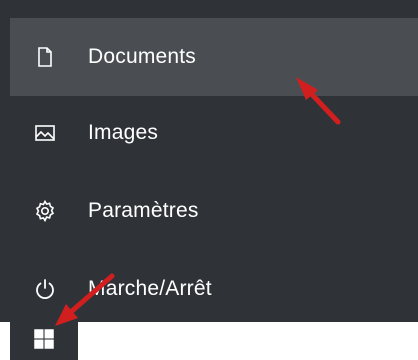 Image resolution: width=418 pixels, height=360 pixels. I want to click on document-icon, so click(45, 57).